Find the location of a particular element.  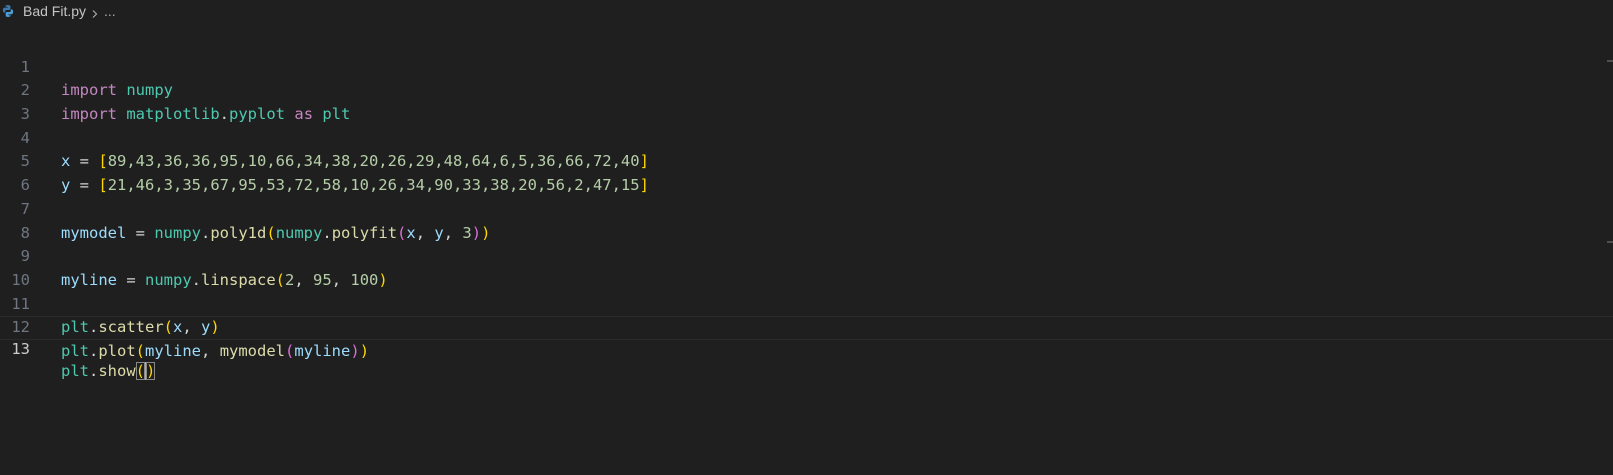

code-line: 2 import matplotlib.pyplot as plt is located at coordinates (806, 89).